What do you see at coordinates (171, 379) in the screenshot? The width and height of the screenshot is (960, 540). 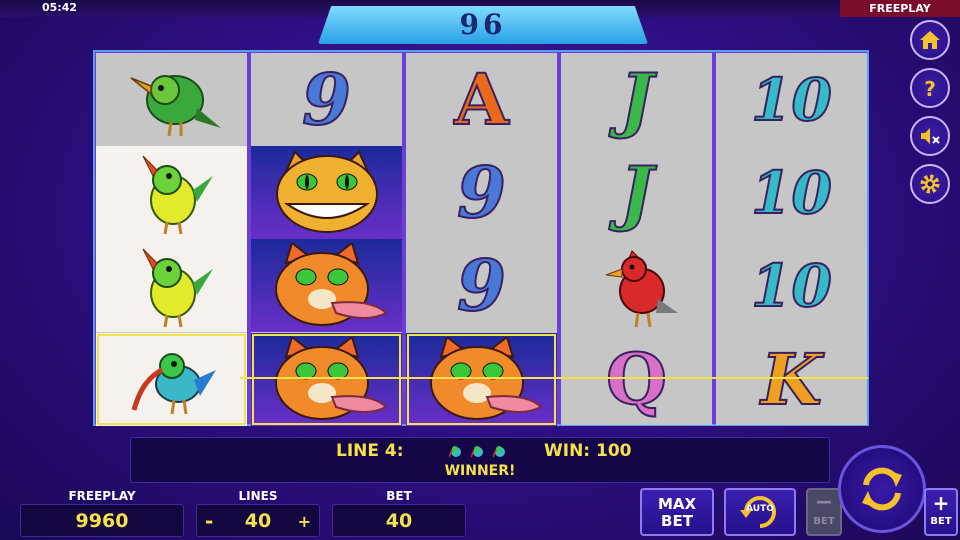 I see `symbol-bird-hummingbird` at bounding box center [171, 379].